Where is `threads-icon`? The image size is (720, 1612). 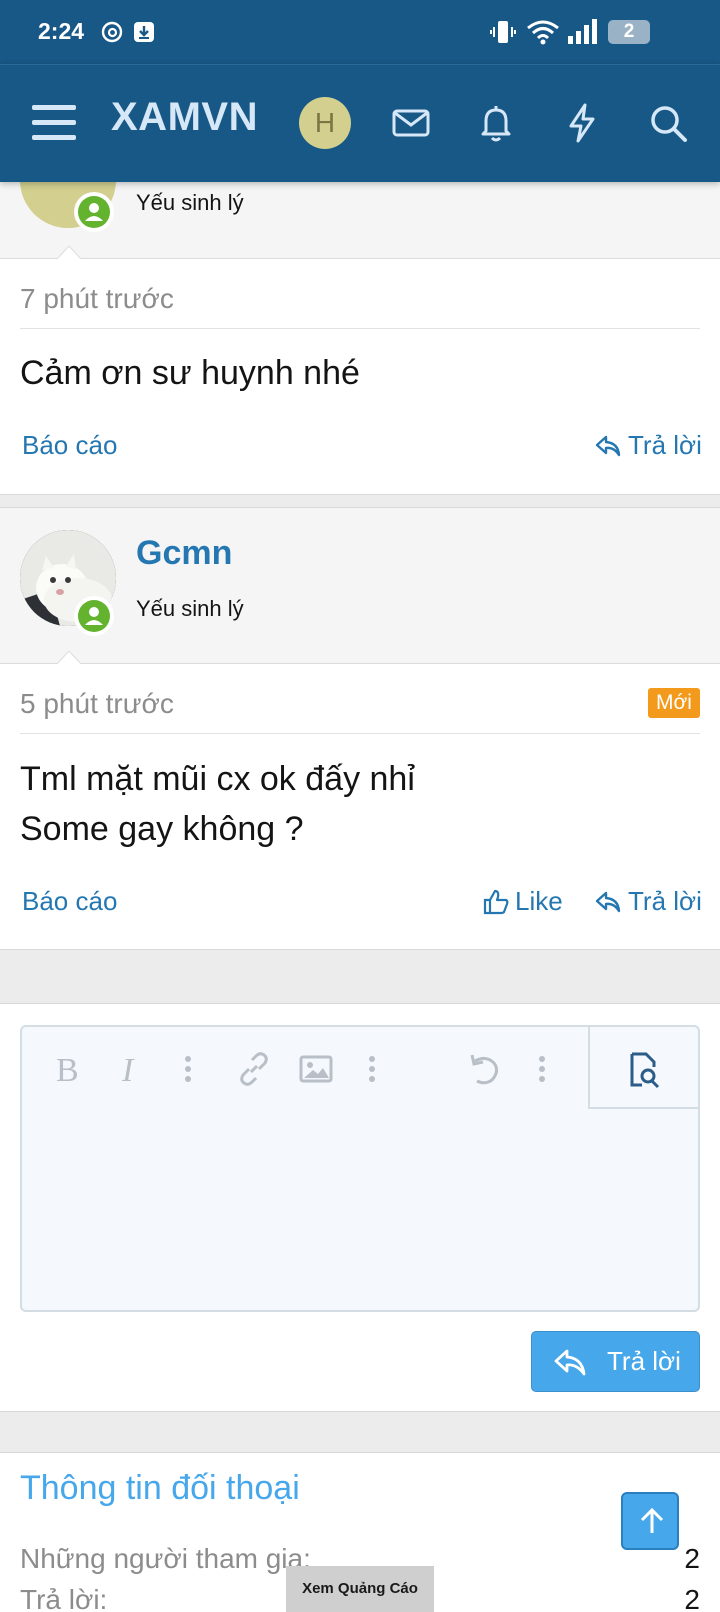 threads-icon is located at coordinates (112, 32).